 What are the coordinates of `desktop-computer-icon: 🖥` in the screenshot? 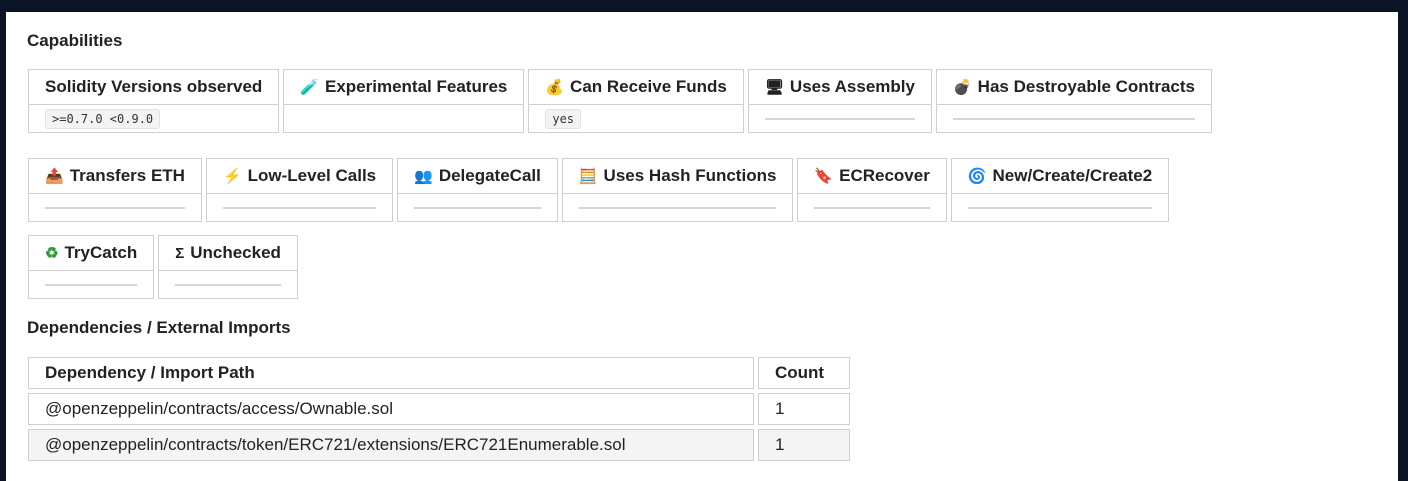 It's located at (774, 87).